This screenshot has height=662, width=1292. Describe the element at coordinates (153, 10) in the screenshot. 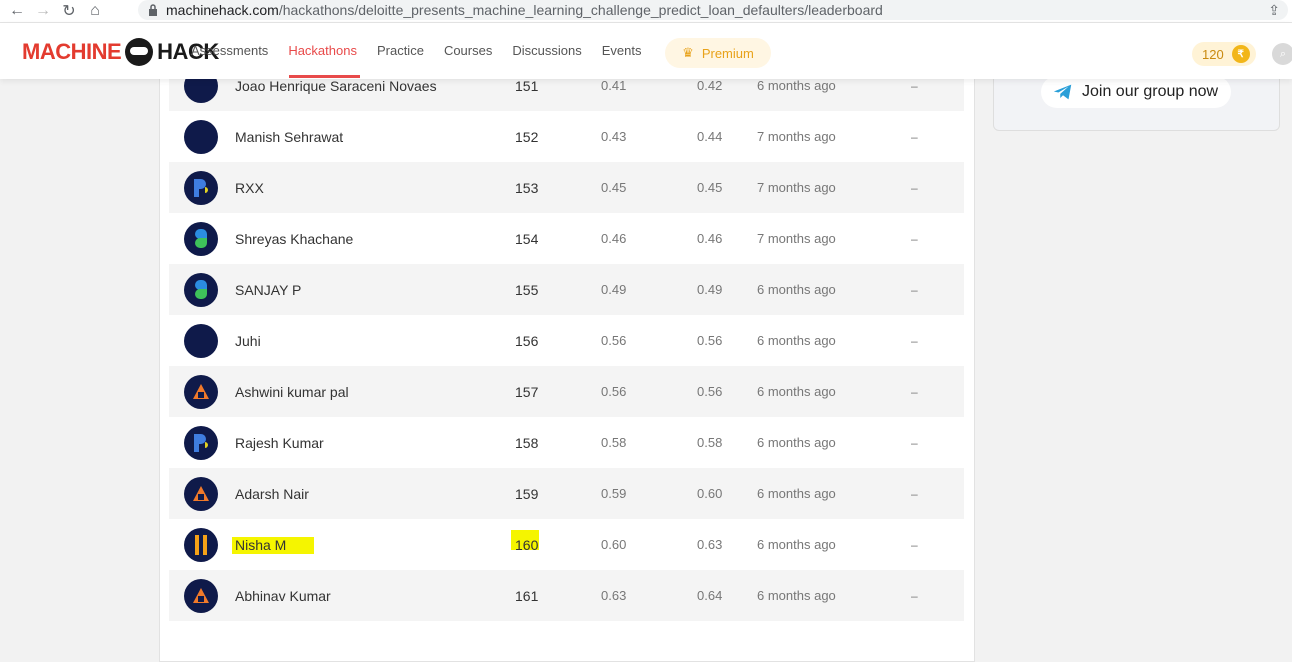

I see `lock-icon` at that location.